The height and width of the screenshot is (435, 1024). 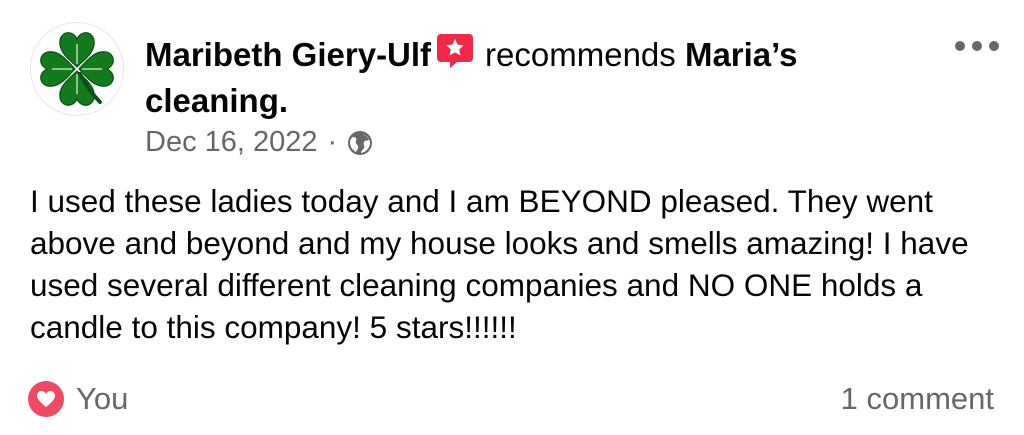 I want to click on avatar, so click(x=77, y=69).